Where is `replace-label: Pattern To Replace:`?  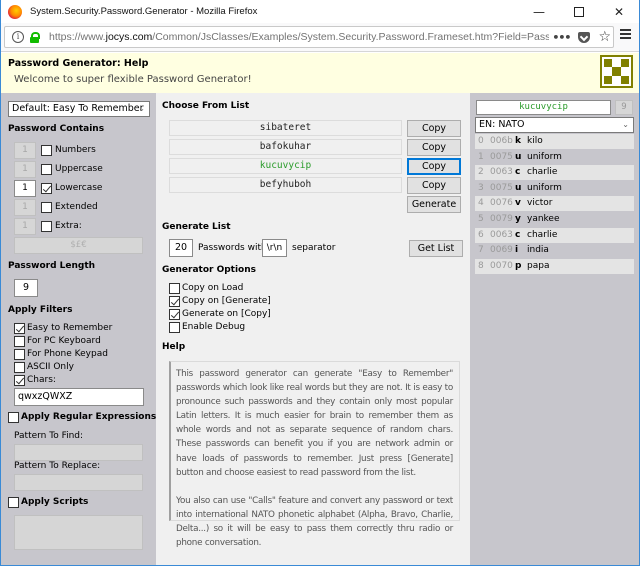 replace-label: Pattern To Replace: is located at coordinates (57, 466).